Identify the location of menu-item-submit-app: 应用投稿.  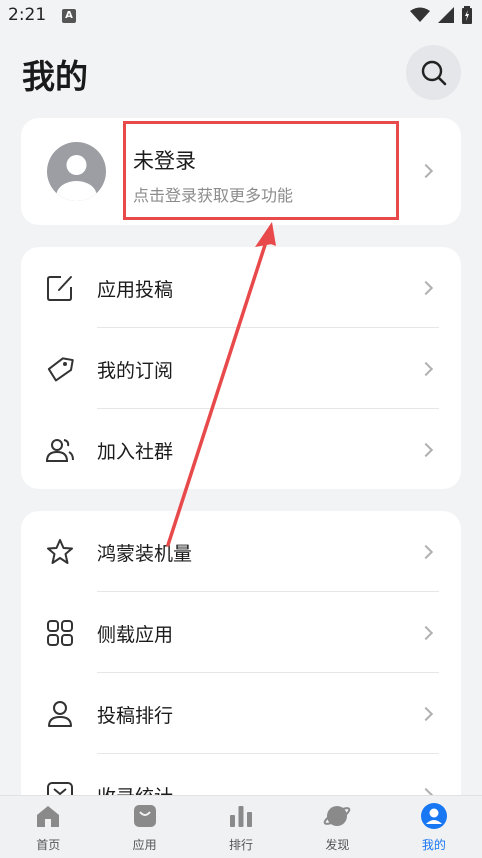
(241, 287).